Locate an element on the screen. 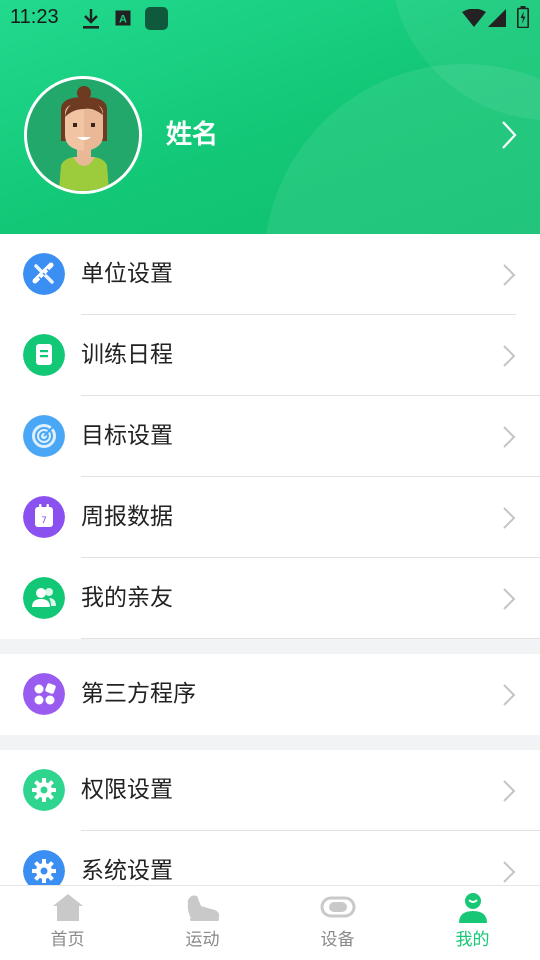 Image resolution: width=540 pixels, height=960 pixels. menu-item-label: 目标设置 is located at coordinates (127, 436).